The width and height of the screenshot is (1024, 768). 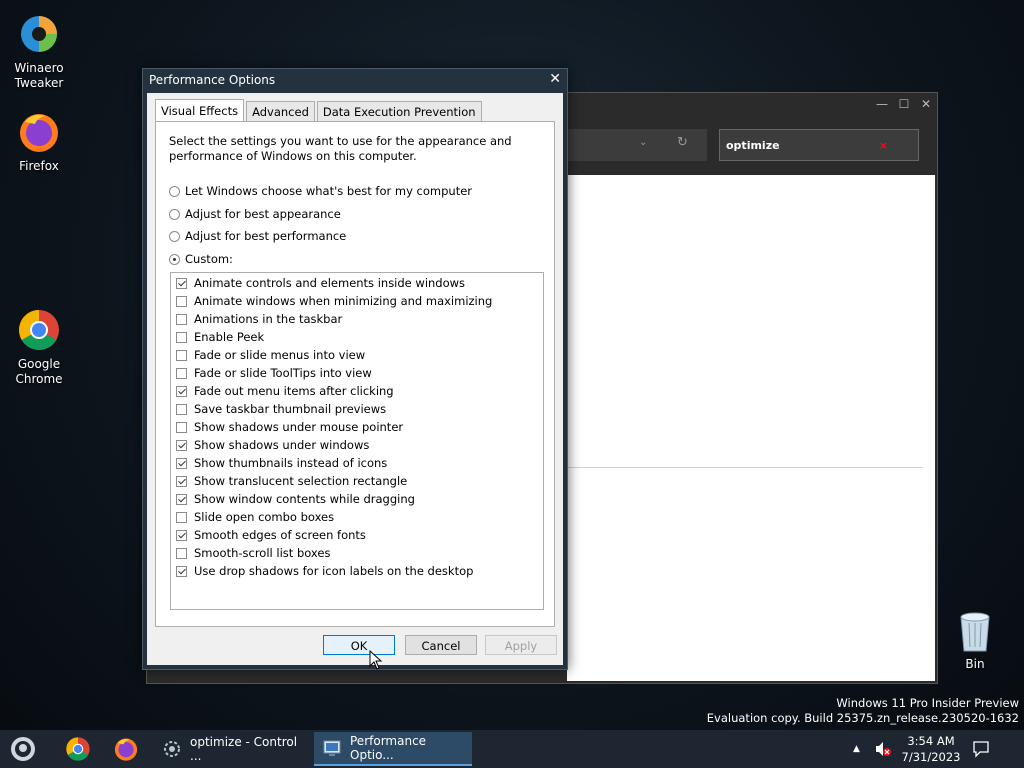 I want to click on tab-advanced: Advanced, so click(x=280, y=111).